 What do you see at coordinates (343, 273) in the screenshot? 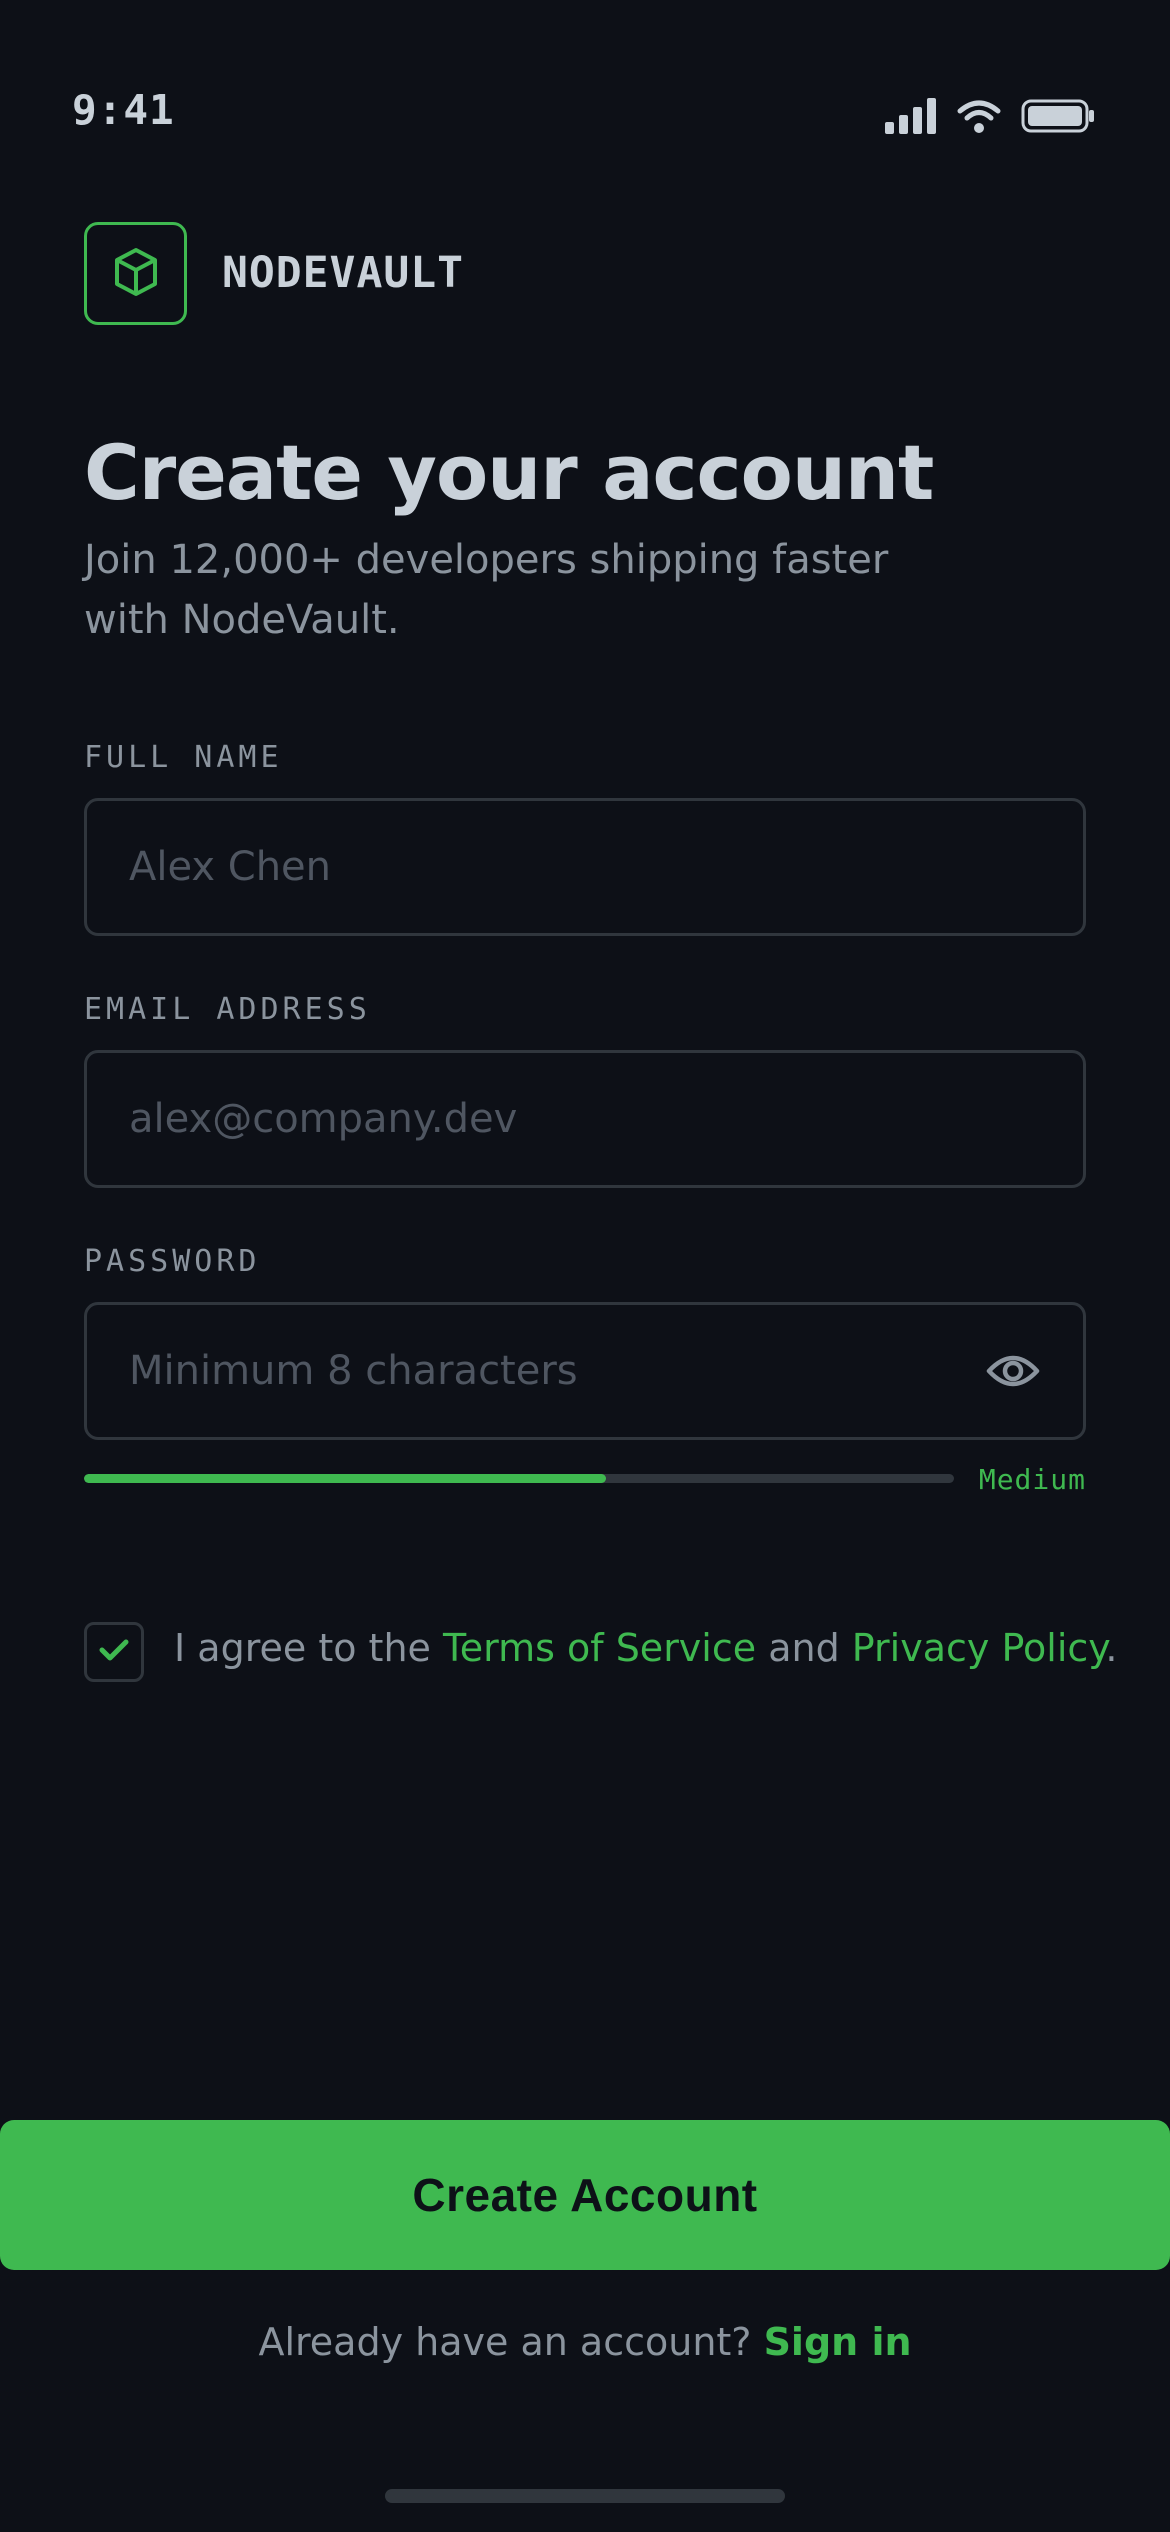
I see `brand-name: NODEVAULT` at bounding box center [343, 273].